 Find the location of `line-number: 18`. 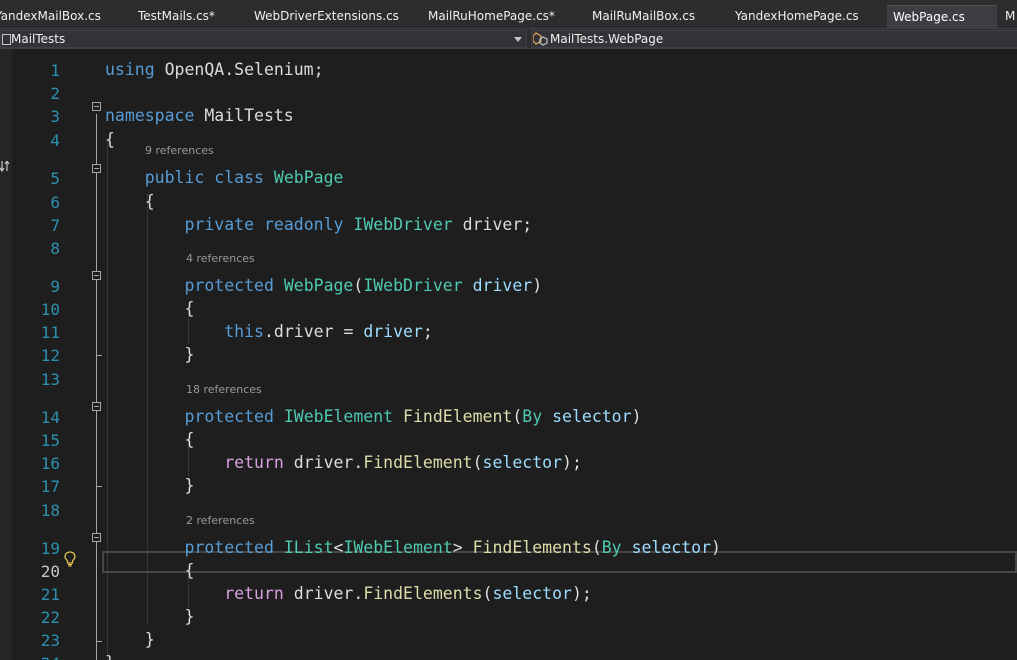

line-number: 18 is located at coordinates (50, 510).